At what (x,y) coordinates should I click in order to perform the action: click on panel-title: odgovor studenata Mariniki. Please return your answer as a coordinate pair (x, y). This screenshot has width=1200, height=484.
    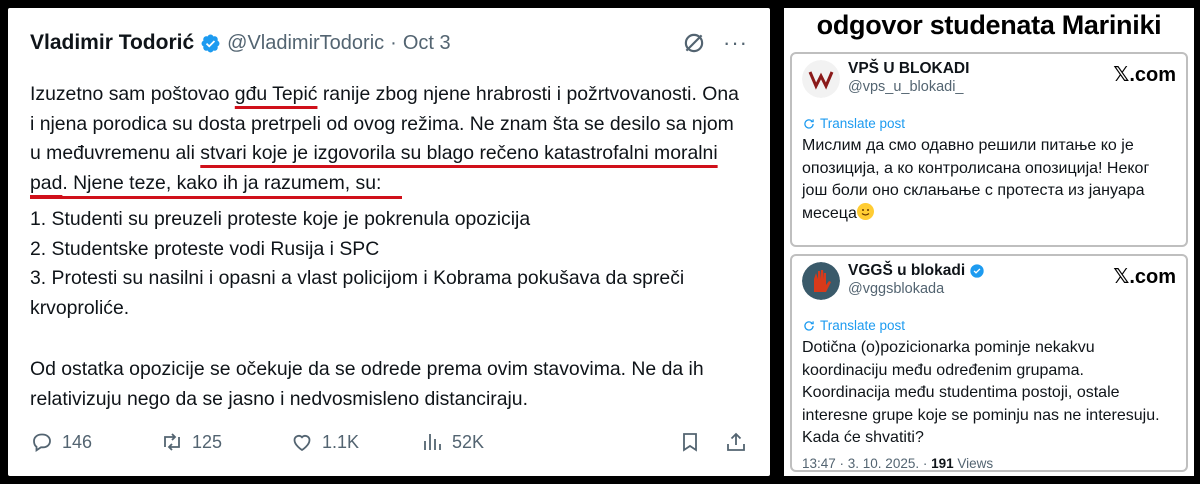
    Looking at the image, I should click on (989, 25).